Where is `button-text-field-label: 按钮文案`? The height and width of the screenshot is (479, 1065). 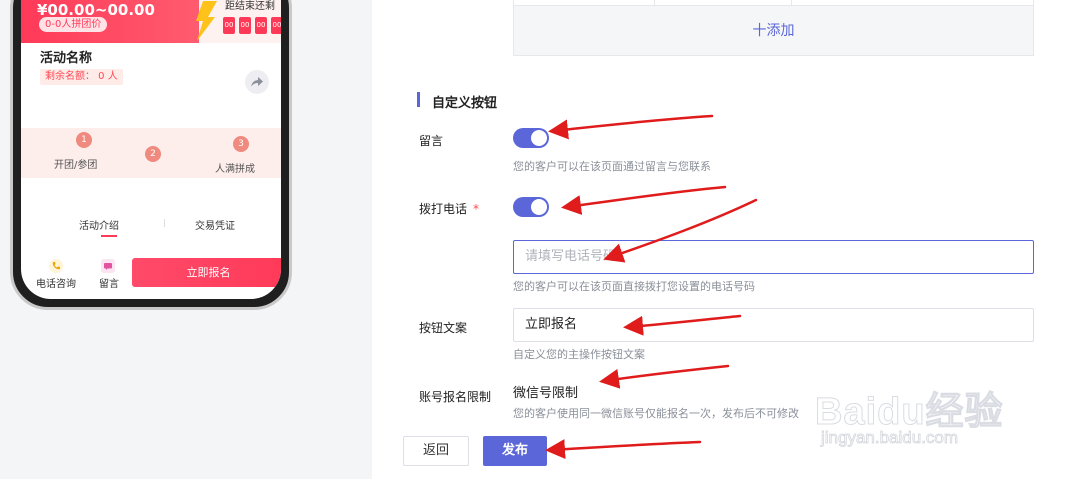 button-text-field-label: 按钮文案 is located at coordinates (443, 328).